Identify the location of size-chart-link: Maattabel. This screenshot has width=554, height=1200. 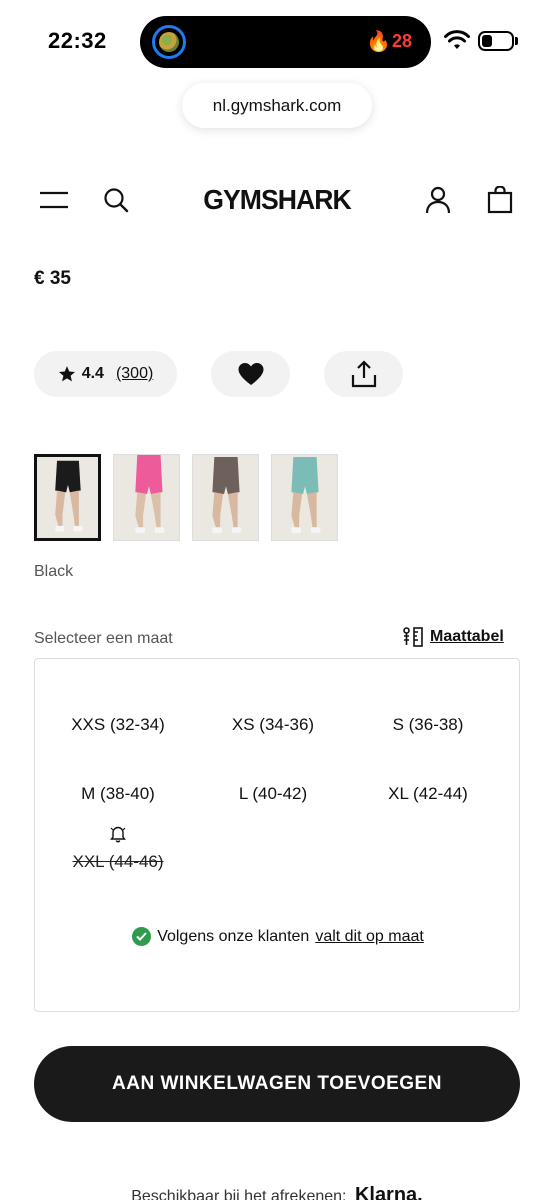
(453, 637).